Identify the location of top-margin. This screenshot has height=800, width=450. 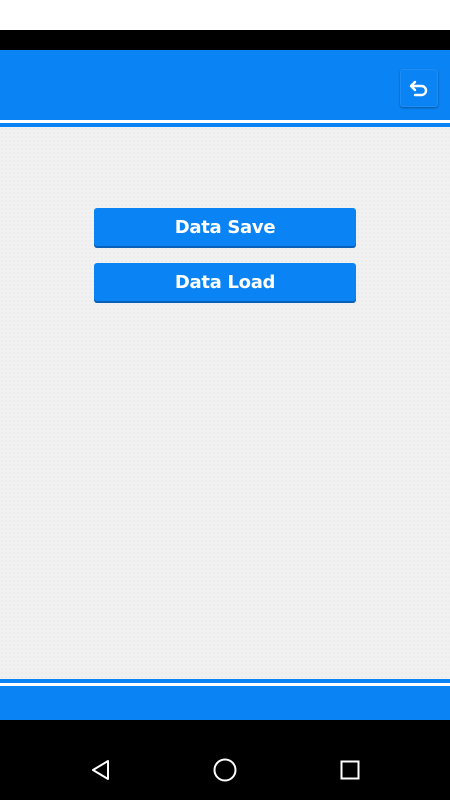
(225, 15).